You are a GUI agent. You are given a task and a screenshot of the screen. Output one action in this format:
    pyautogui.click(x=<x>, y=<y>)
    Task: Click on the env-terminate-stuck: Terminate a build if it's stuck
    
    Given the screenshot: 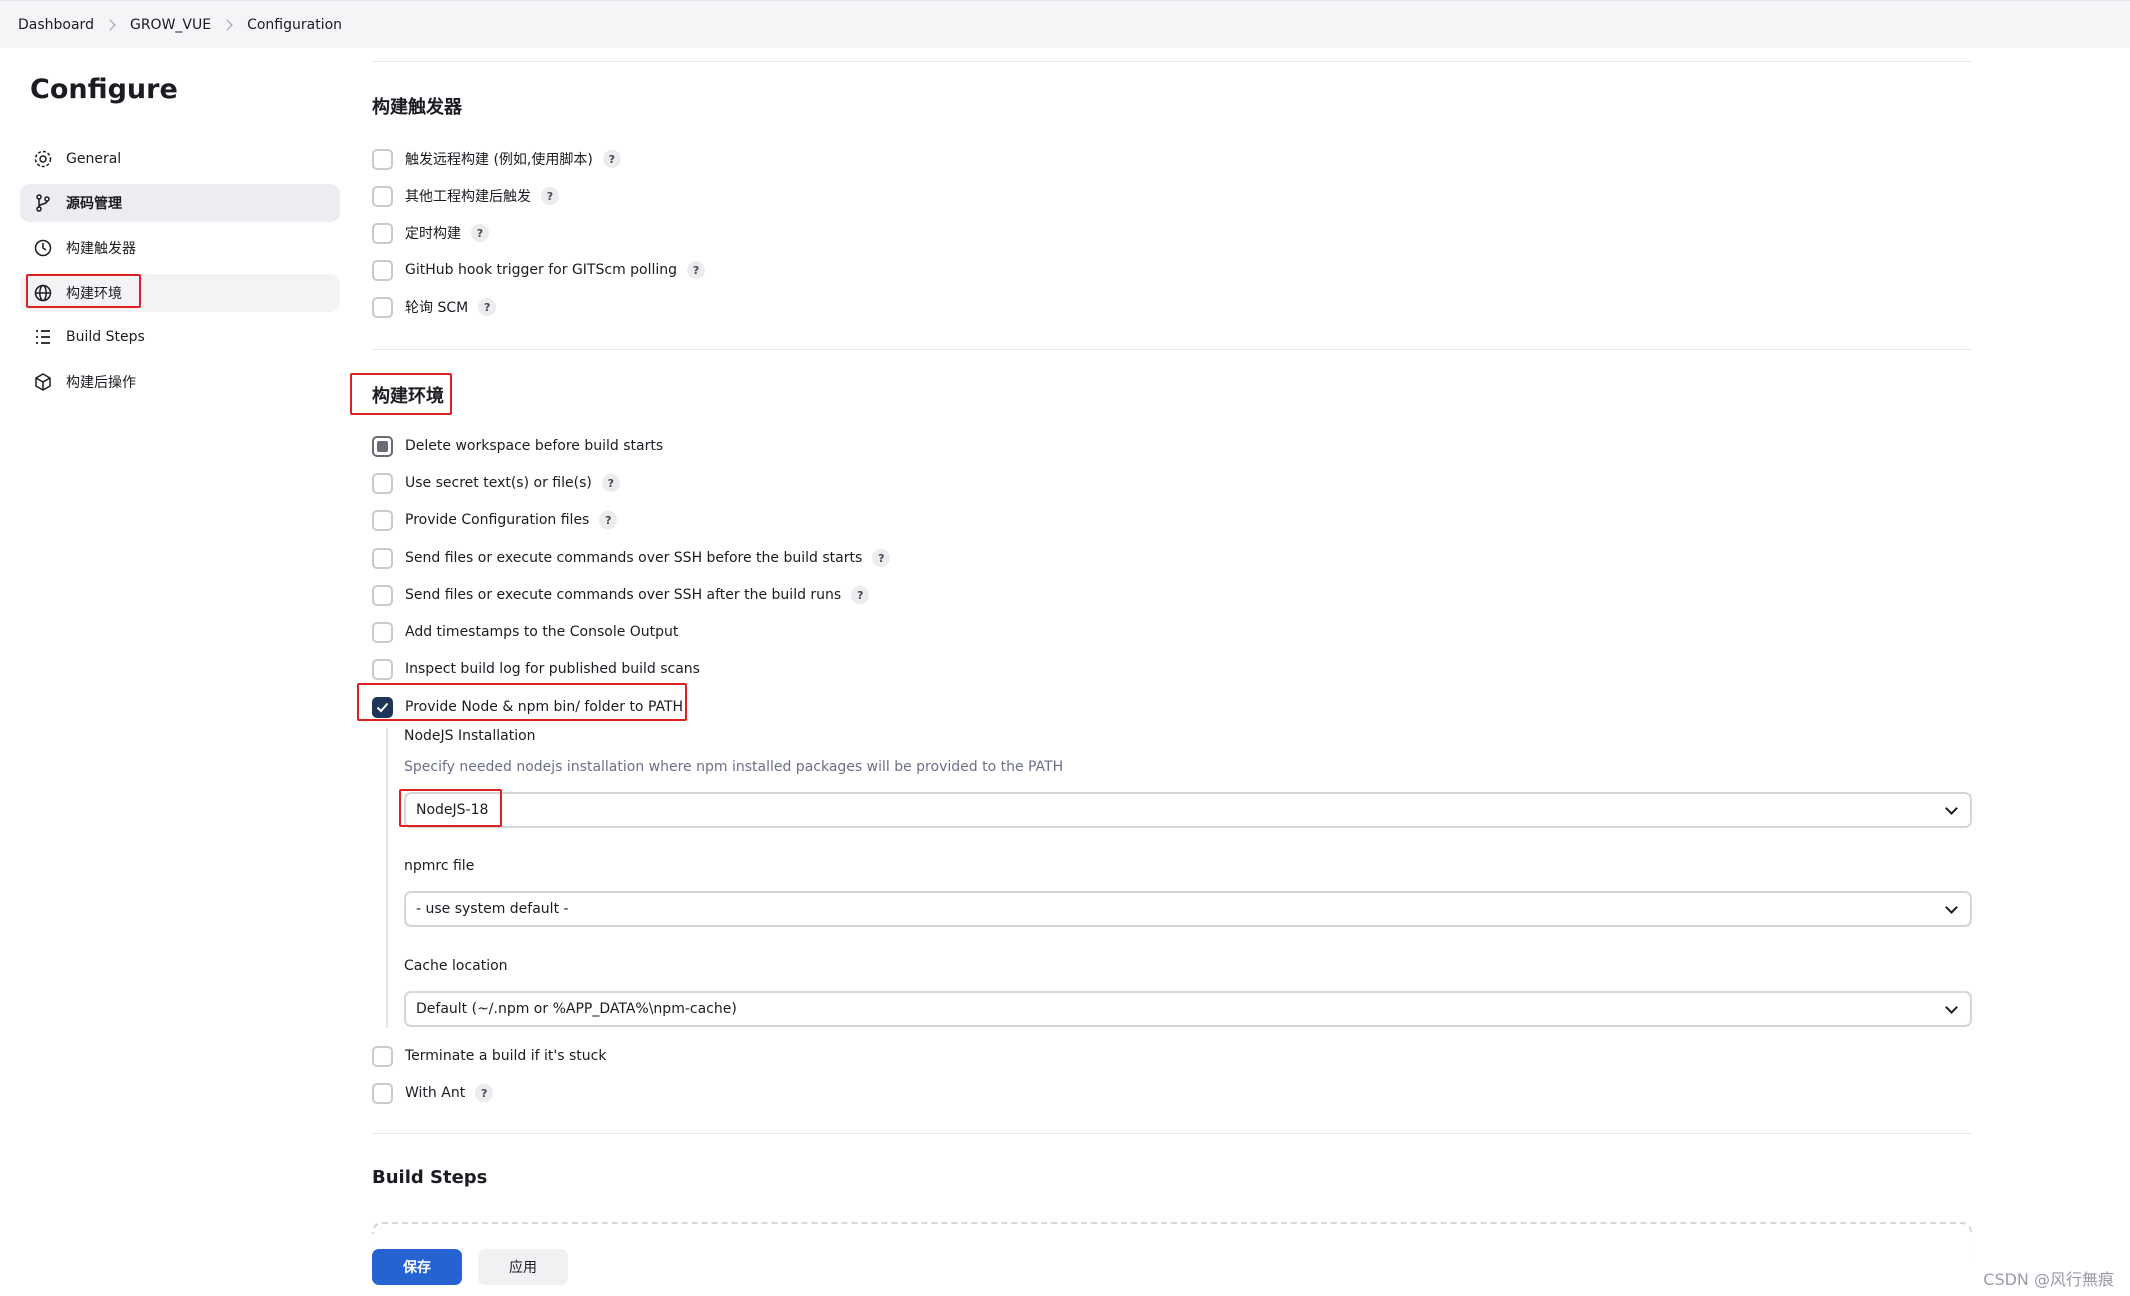 What is the action you would take?
    pyautogui.click(x=489, y=1056)
    